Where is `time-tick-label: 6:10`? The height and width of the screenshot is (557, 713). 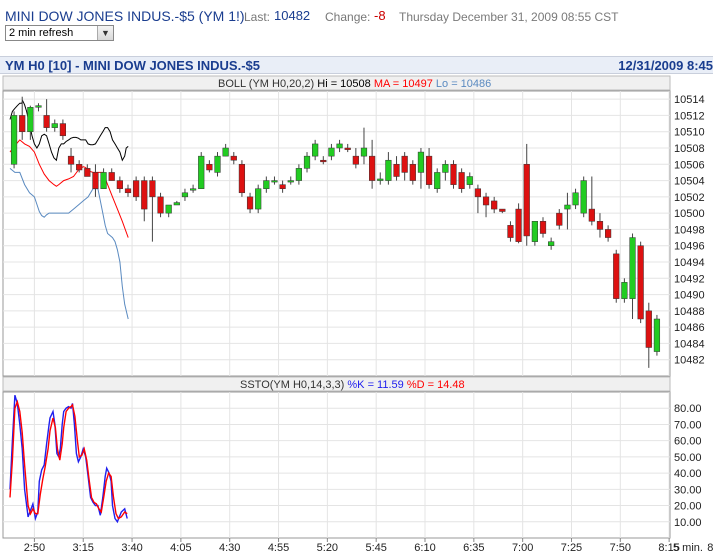
time-tick-label: 6:10 is located at coordinates (424, 548).